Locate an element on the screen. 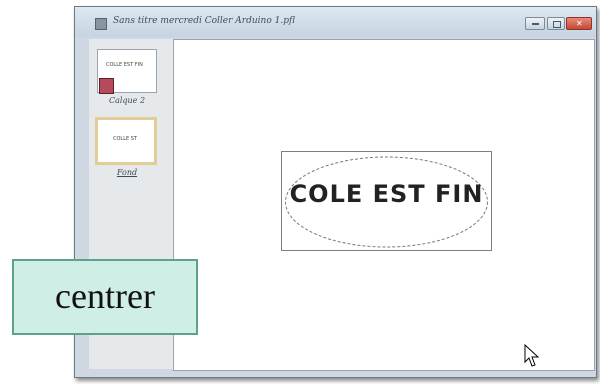  layer-thumbnail-1: COLLE EST FIN is located at coordinates (127, 71).